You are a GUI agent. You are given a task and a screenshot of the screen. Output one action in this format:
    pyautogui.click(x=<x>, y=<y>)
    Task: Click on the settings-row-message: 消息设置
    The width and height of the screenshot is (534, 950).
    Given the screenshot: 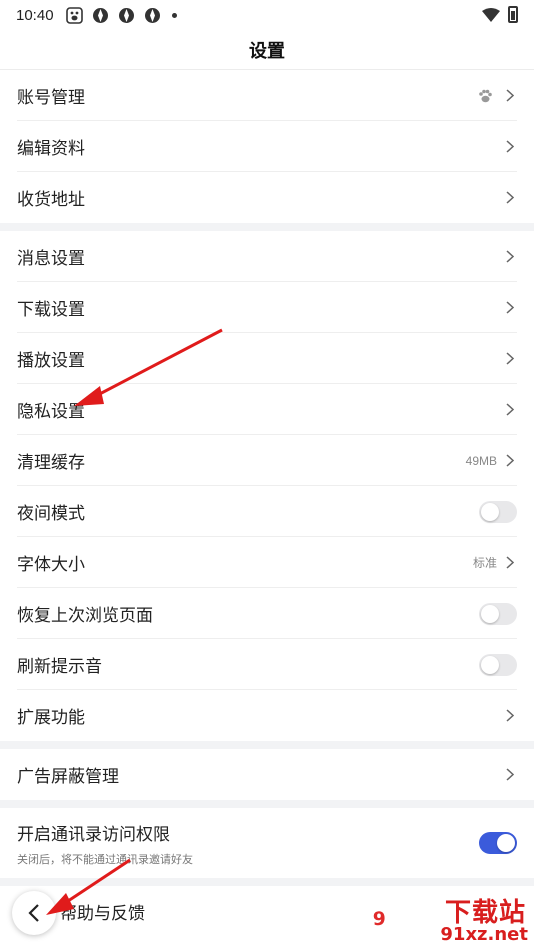 What is the action you would take?
    pyautogui.click(x=267, y=256)
    